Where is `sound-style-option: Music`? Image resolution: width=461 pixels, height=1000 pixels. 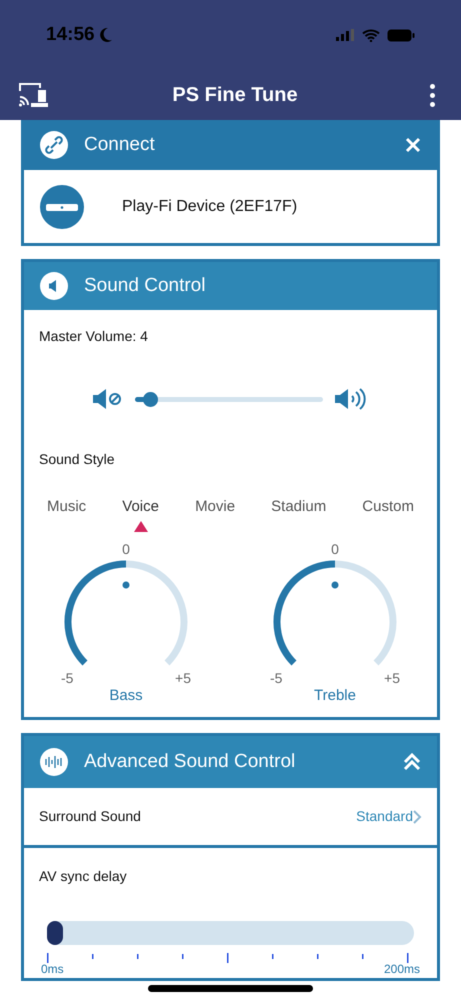 sound-style-option: Music is located at coordinates (66, 507).